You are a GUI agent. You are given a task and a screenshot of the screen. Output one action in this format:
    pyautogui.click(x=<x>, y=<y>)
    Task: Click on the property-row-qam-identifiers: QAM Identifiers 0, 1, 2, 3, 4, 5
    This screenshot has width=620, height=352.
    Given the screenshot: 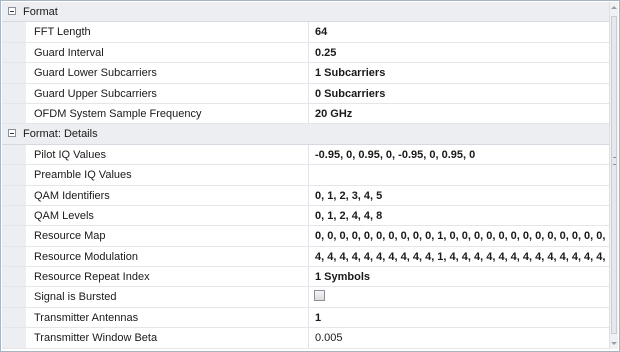 What is the action you would take?
    pyautogui.click(x=305, y=195)
    